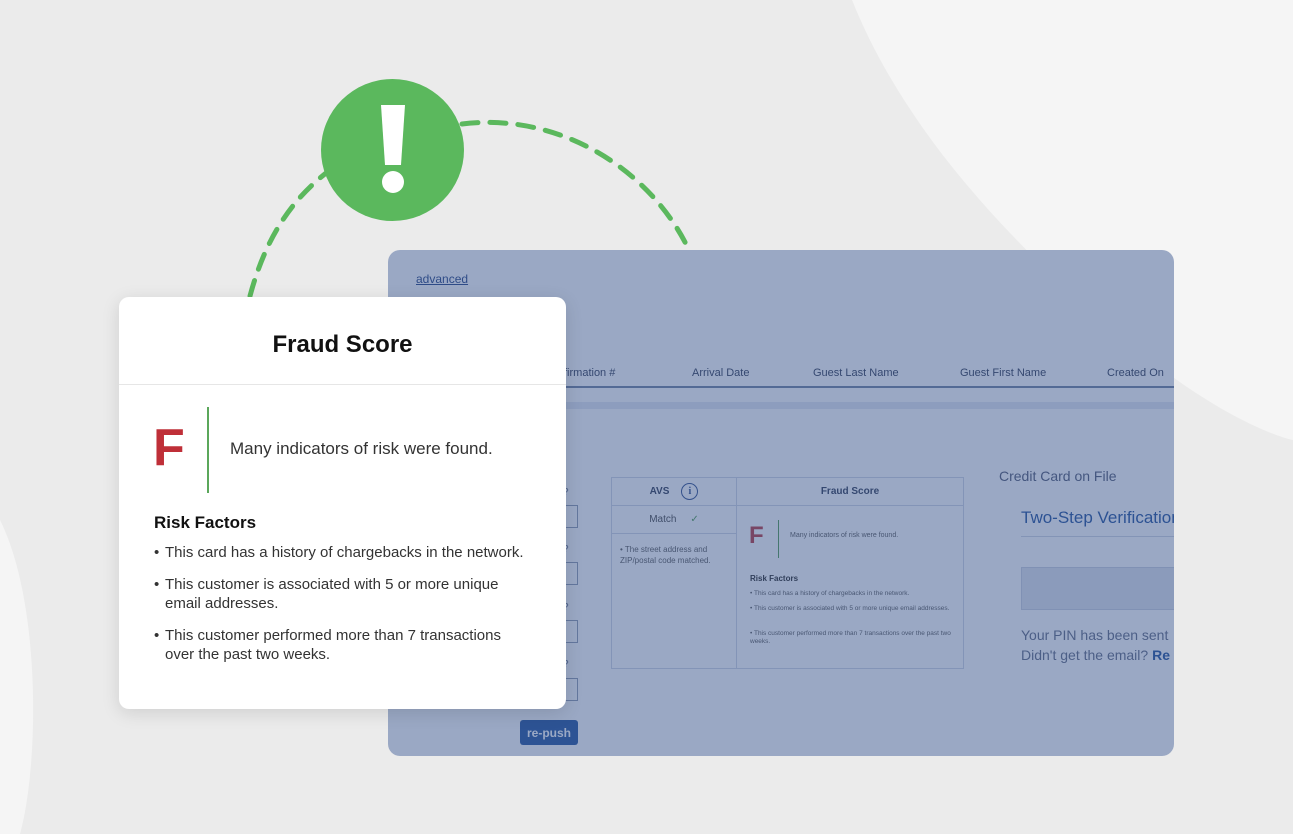  What do you see at coordinates (844, 535) in the screenshot?
I see `mini-fraud-message: Many indicators of risk were found.` at bounding box center [844, 535].